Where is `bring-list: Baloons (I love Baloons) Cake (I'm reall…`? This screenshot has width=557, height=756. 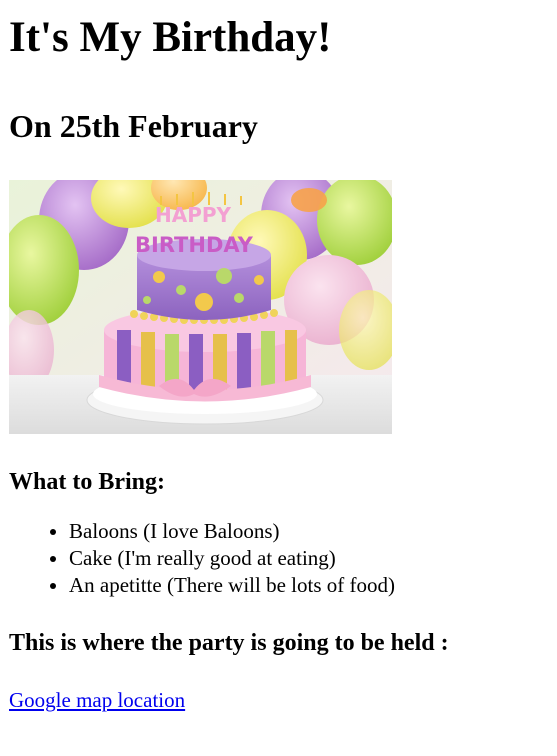
bring-list: Baloons (I love Baloons) Cake (I'm reall… is located at coordinates (278, 558).